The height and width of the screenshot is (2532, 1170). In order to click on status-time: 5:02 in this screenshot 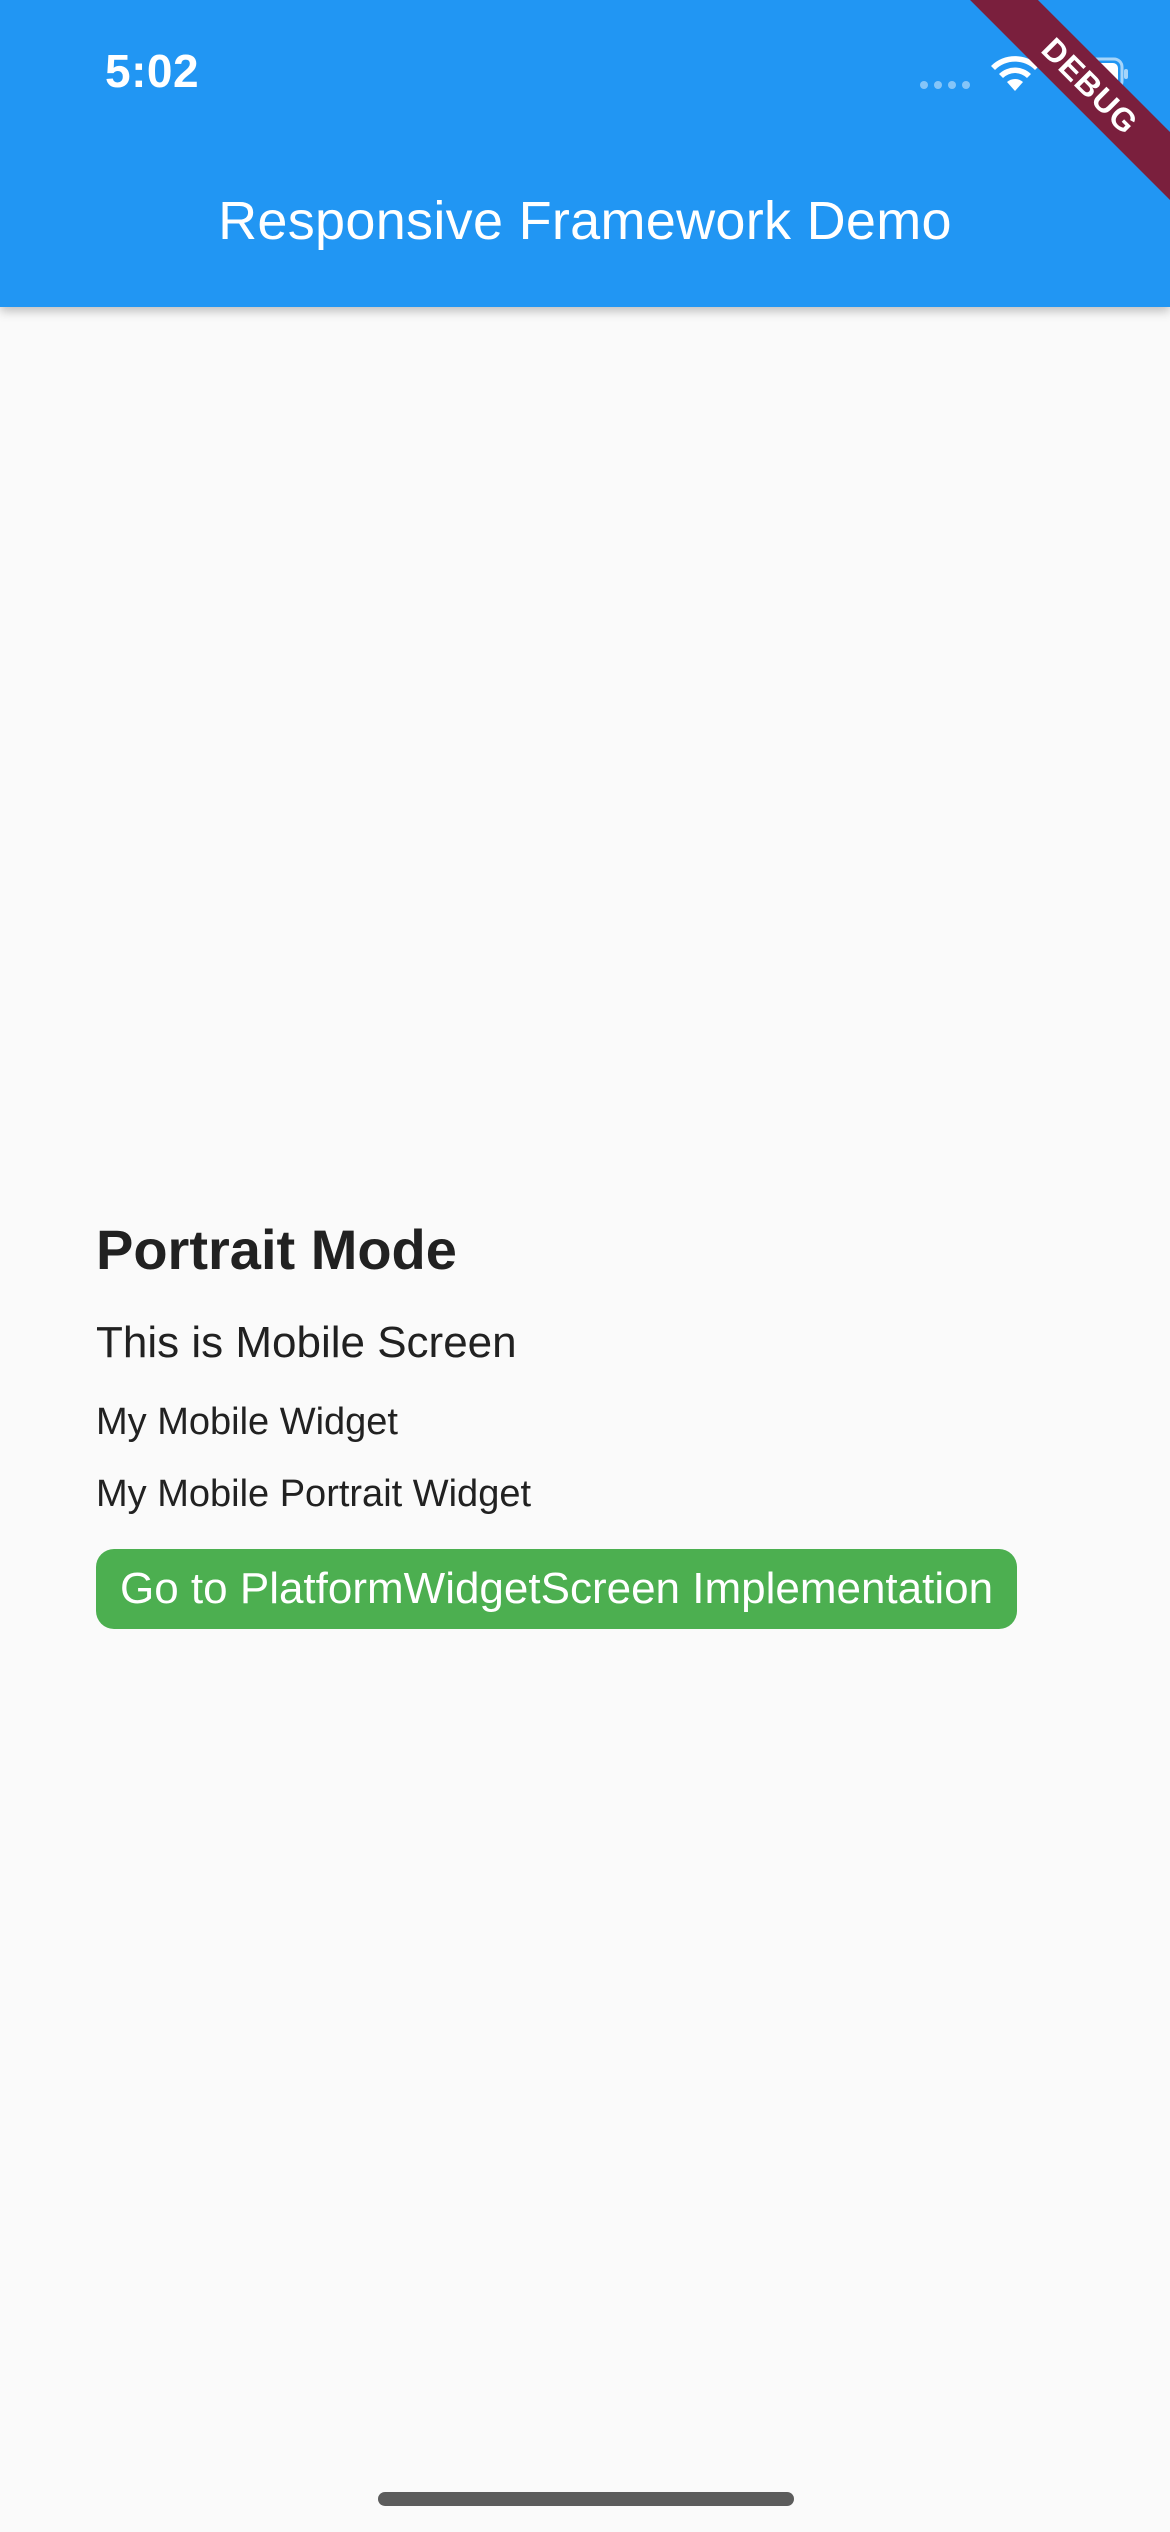, I will do `click(152, 71)`.